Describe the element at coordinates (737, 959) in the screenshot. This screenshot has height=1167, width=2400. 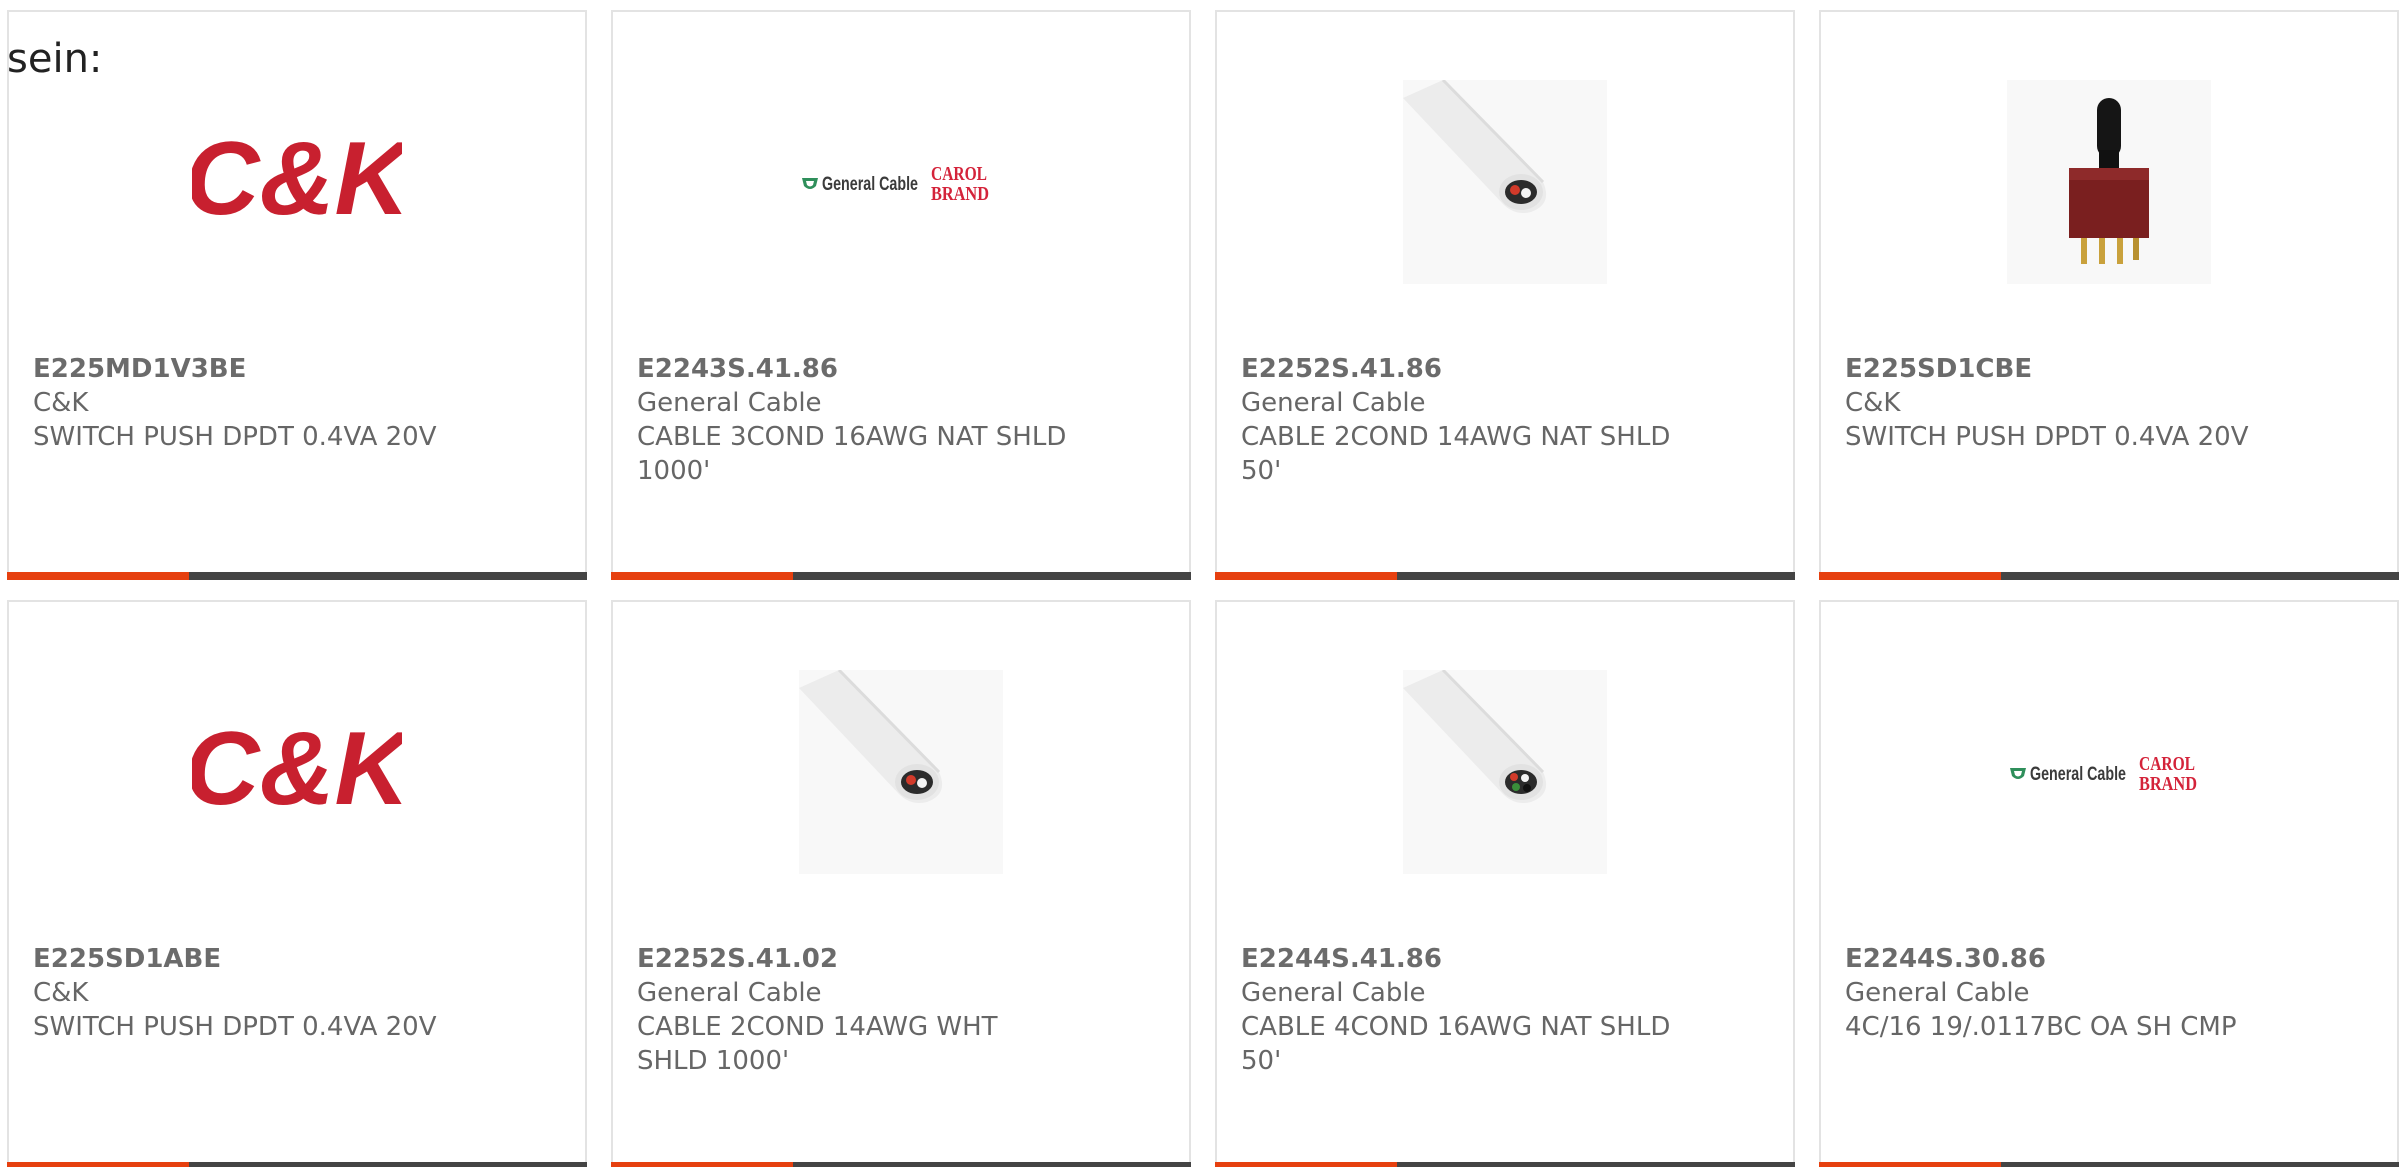
I see `part-number: E2252S.41.02` at that location.